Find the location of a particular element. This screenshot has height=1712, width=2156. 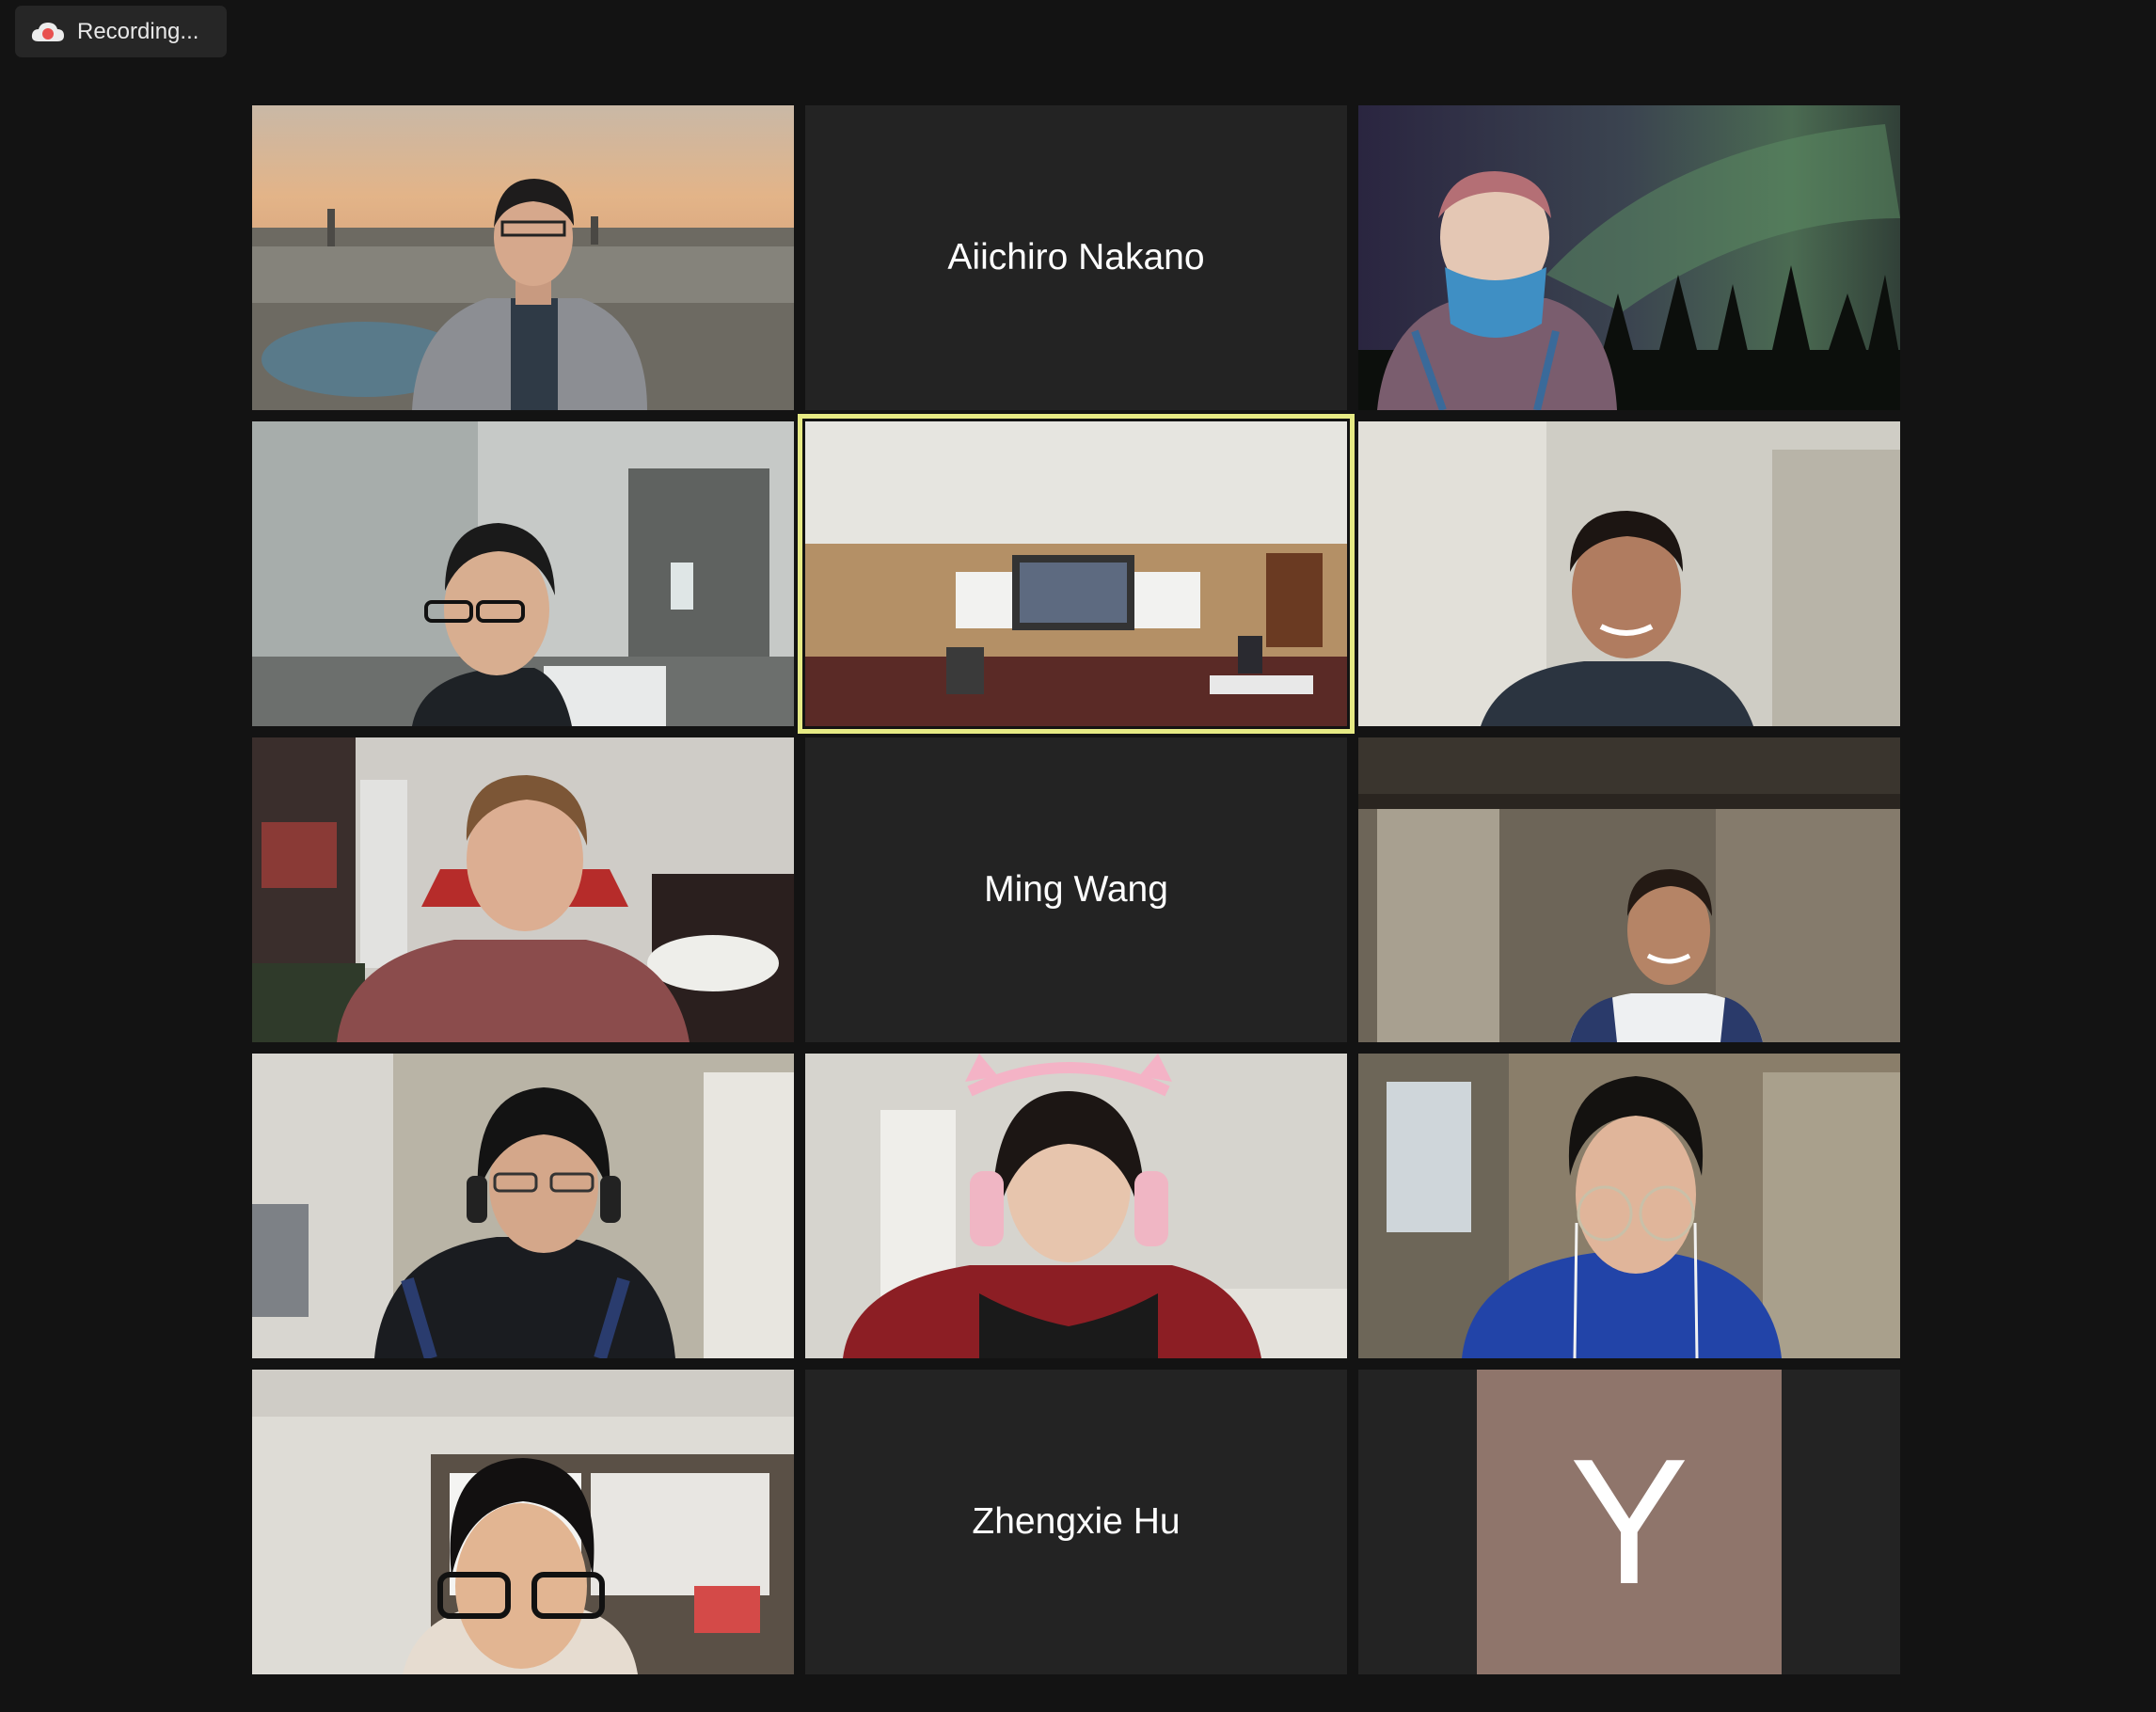

participant-name: Ming Wang is located at coordinates (1076, 889).